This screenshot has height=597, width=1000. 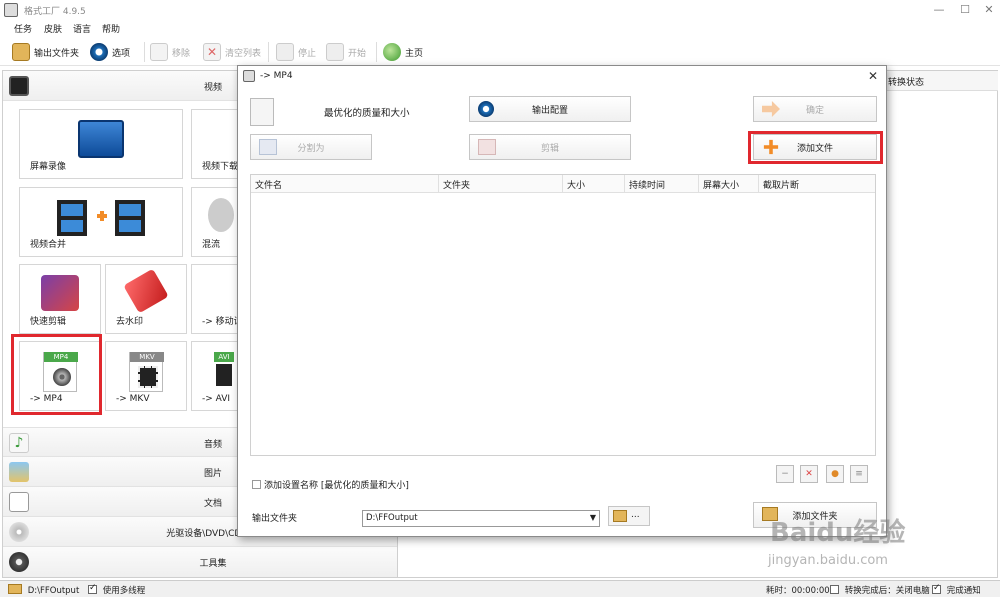 What do you see at coordinates (213, 564) in the screenshot?
I see `category-tools-label: 工具集` at bounding box center [213, 564].